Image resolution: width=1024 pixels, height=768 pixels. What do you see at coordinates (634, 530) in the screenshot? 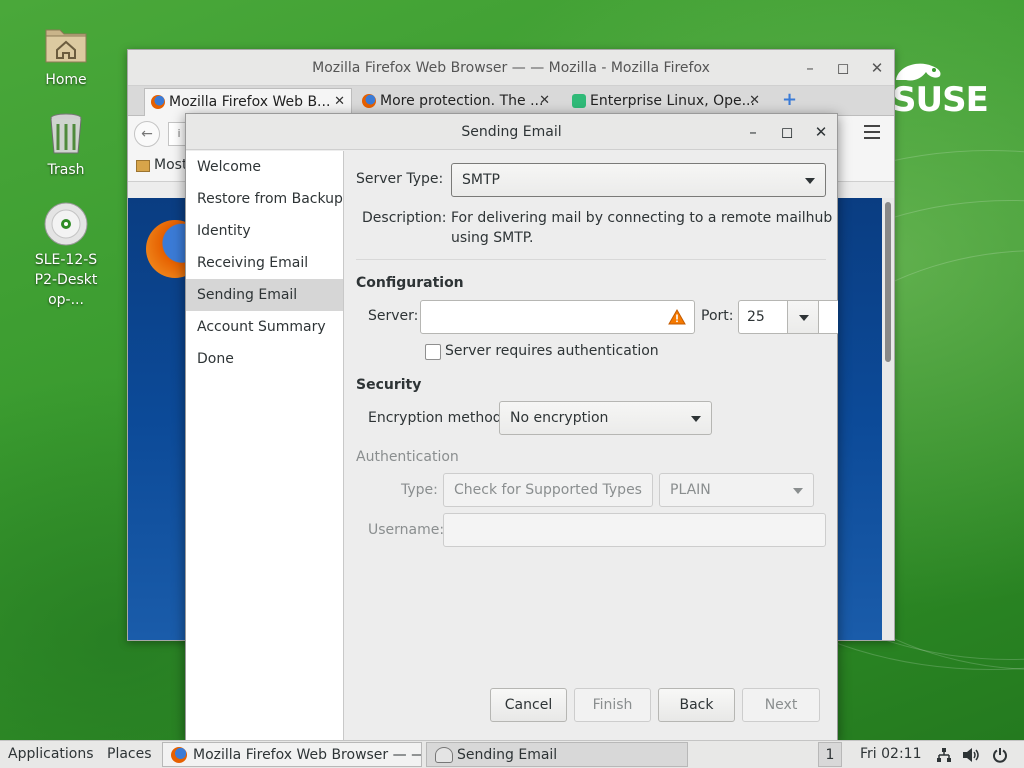
I see `username-input` at bounding box center [634, 530].